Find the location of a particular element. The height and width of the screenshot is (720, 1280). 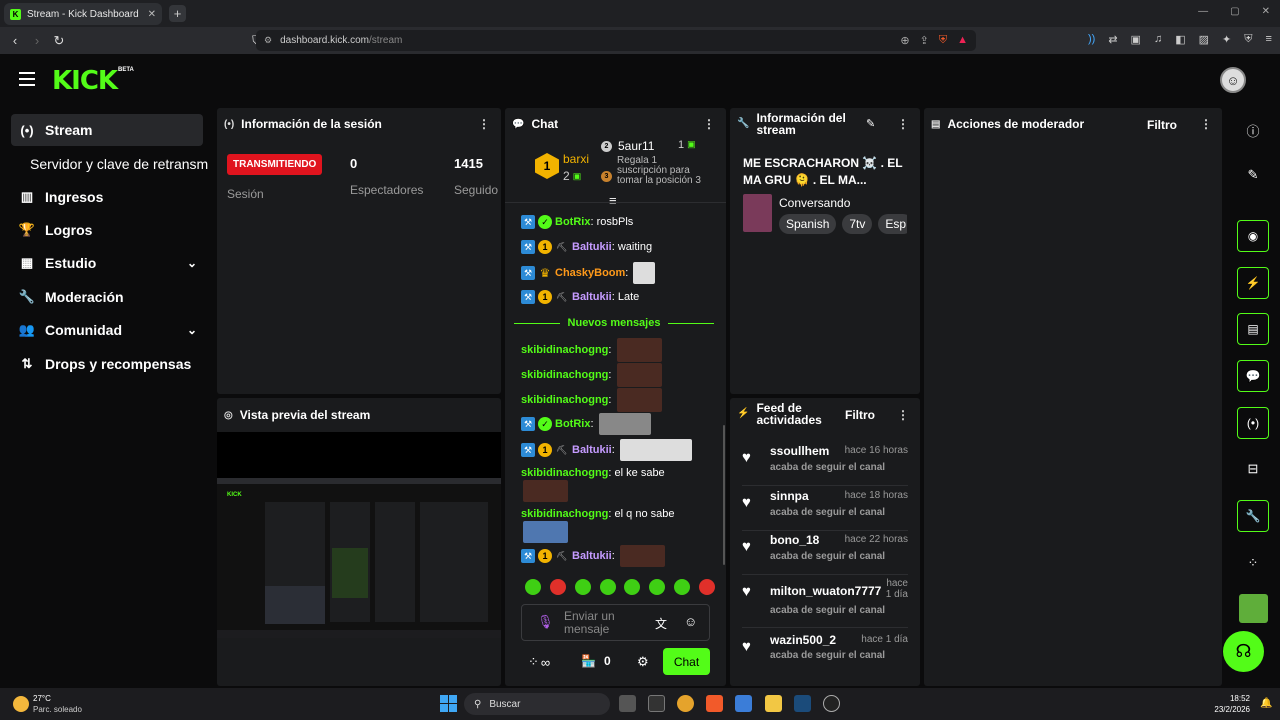

edit-pencil-icon: ✎ is located at coordinates (870, 123).